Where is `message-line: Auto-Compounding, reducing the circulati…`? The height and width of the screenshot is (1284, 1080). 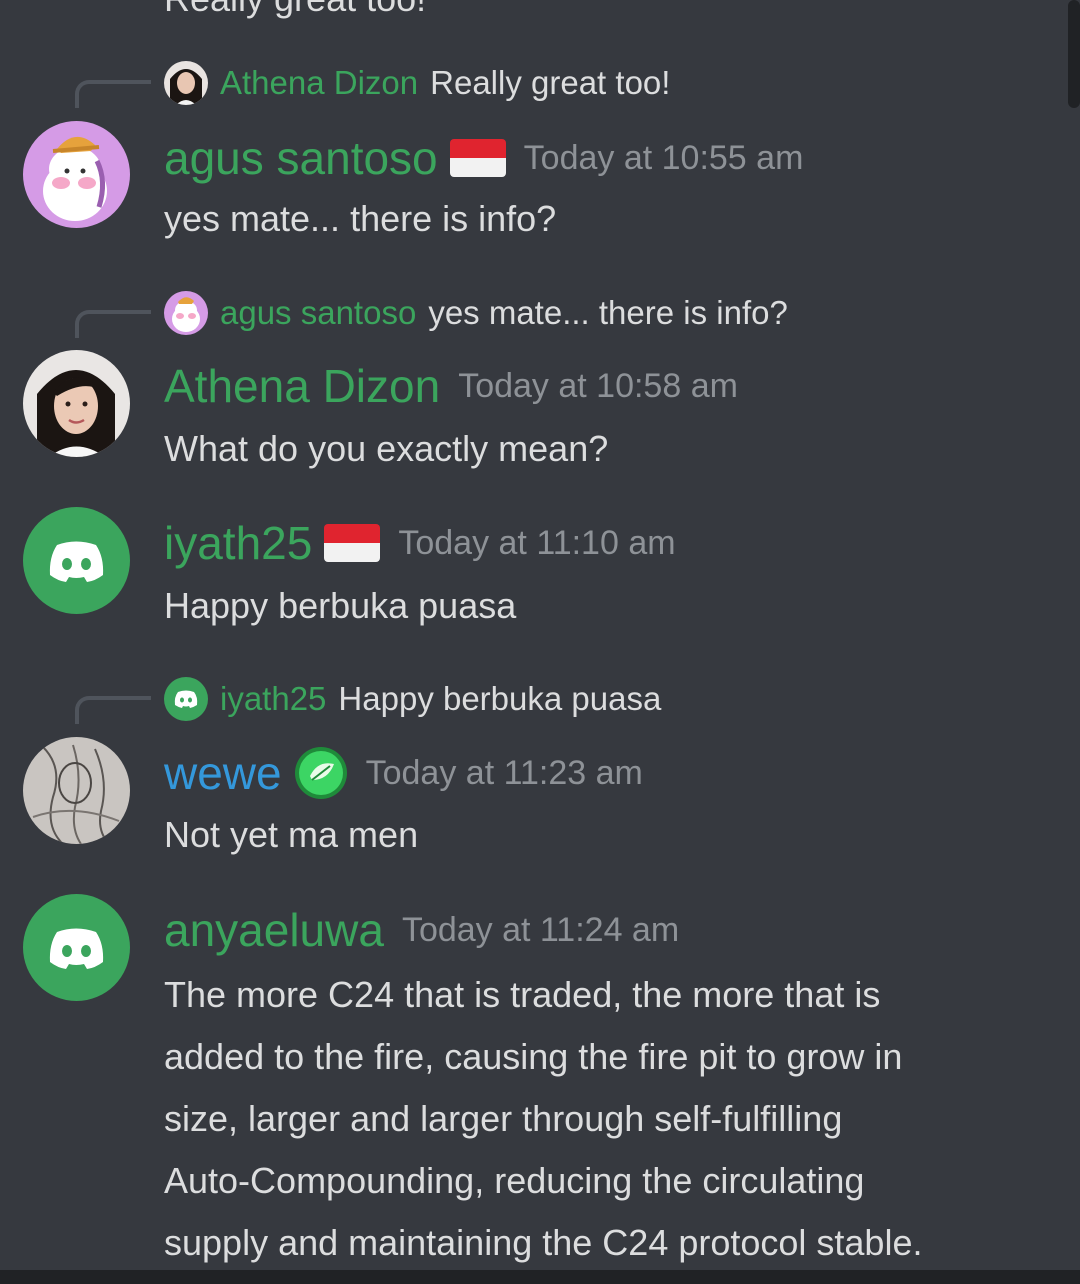 message-line: Auto-Compounding, reducing the circulati… is located at coordinates (514, 1180).